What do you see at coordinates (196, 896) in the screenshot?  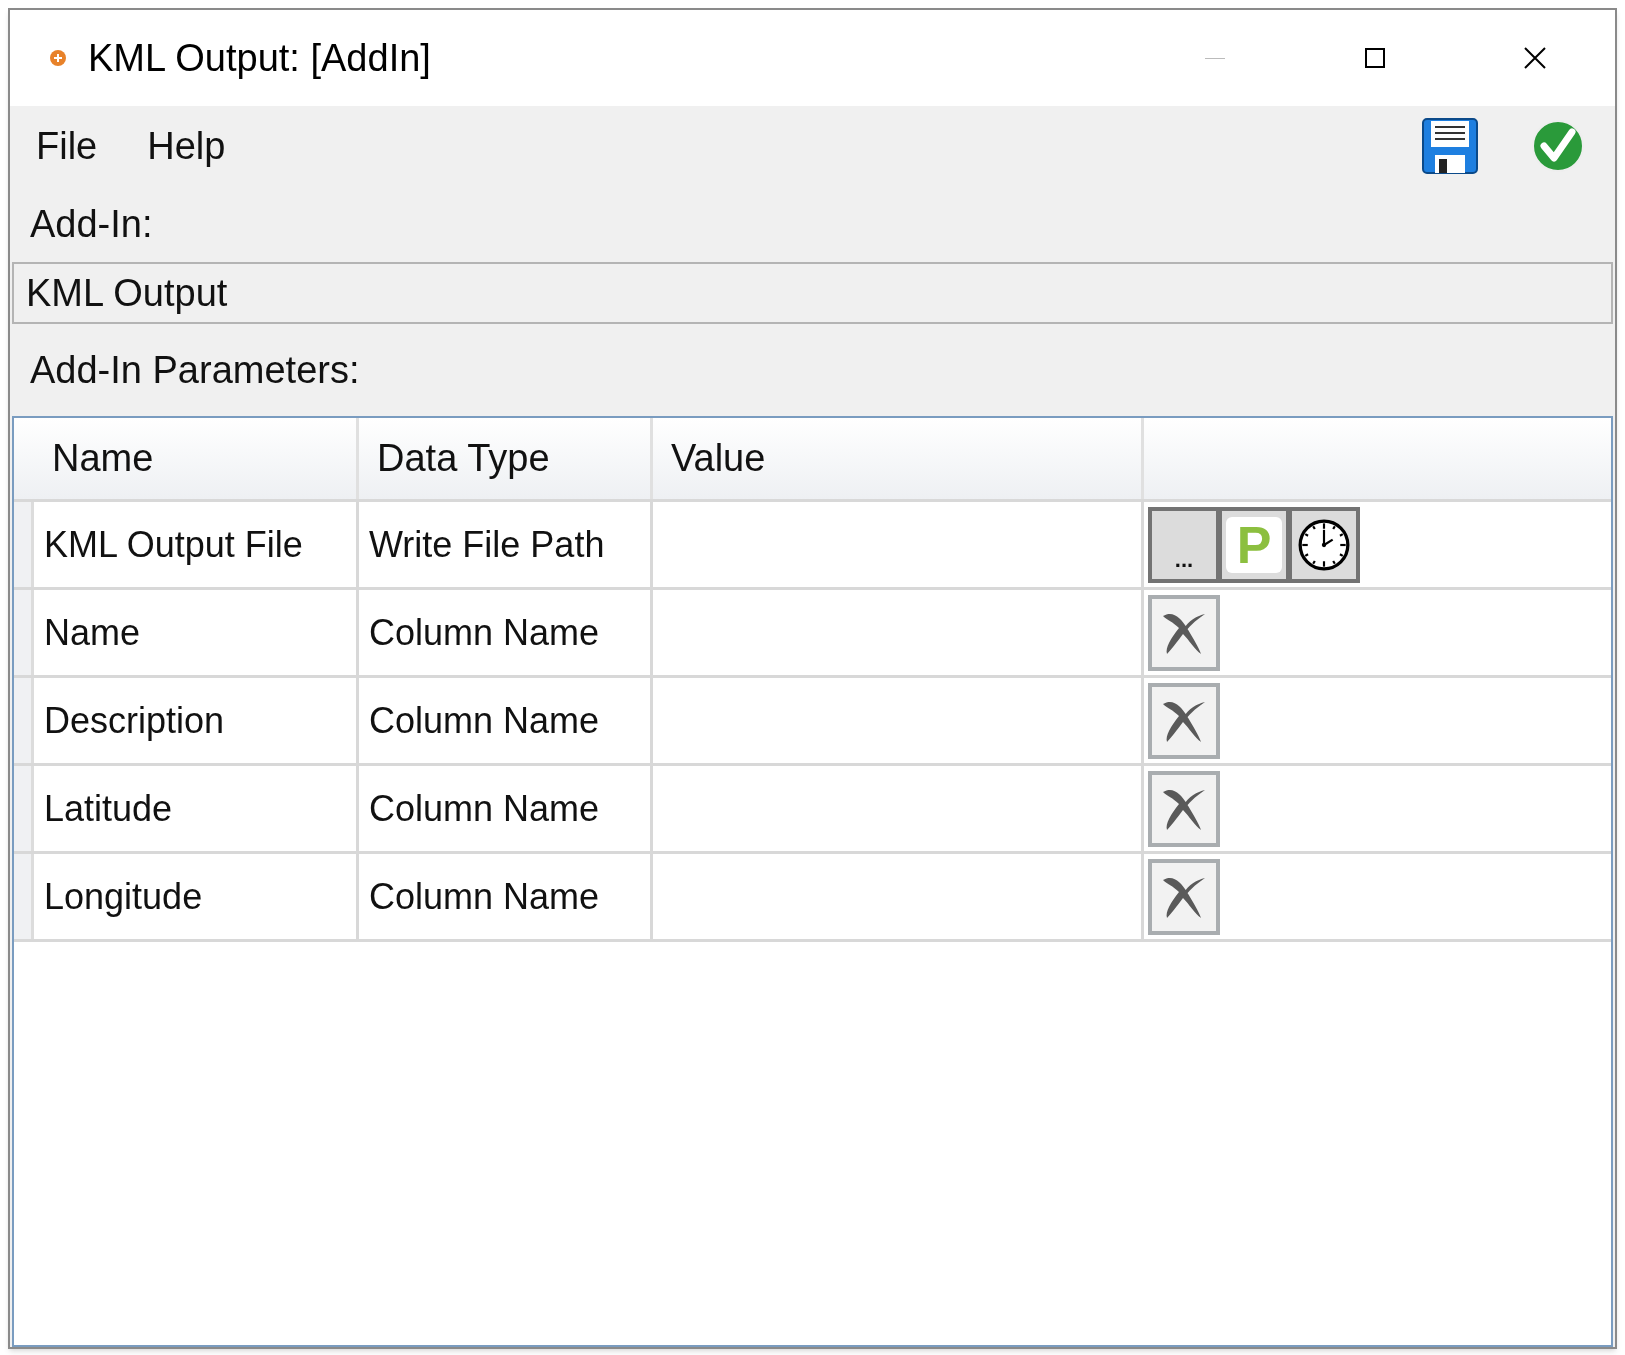 I see `table-cell: Longitude` at bounding box center [196, 896].